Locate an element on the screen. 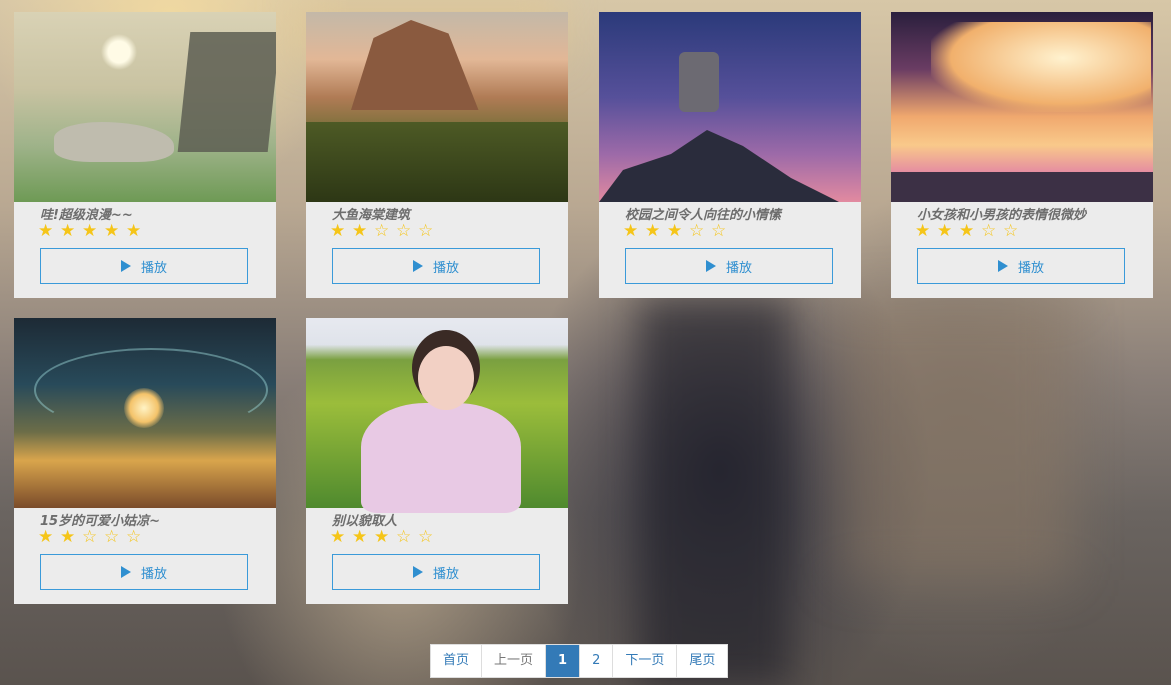  star-rating: ★ ★ ★ ★ ★ is located at coordinates (93, 231).